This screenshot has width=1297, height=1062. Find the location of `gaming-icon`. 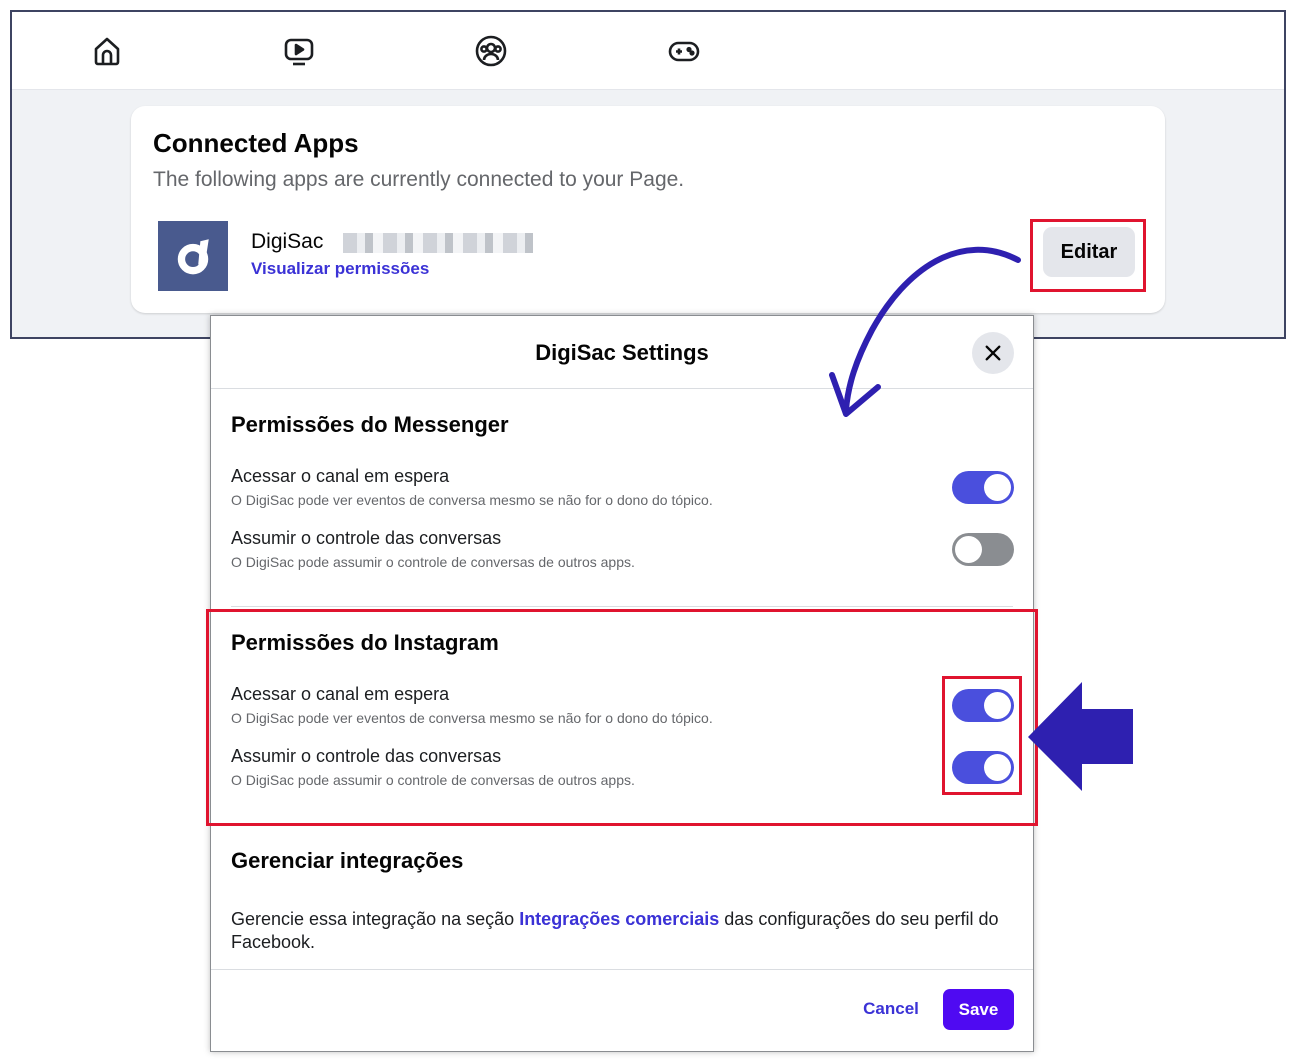

gaming-icon is located at coordinates (684, 51).